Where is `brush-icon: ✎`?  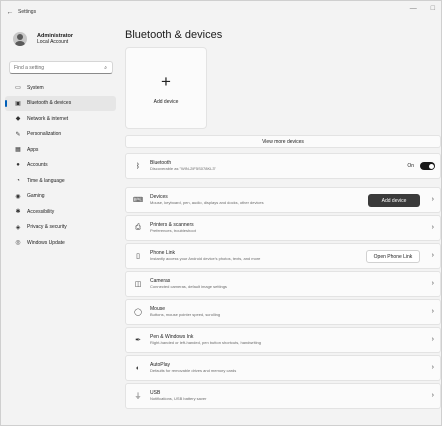
brush-icon: ✎ is located at coordinates (18, 134).